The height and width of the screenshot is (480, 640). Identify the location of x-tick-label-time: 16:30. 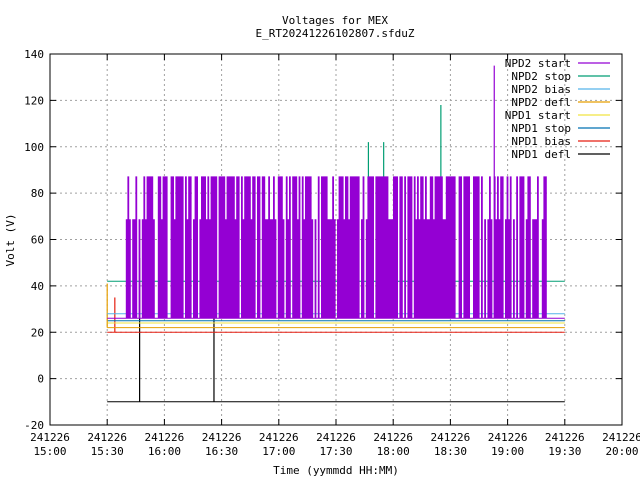
(221, 451).